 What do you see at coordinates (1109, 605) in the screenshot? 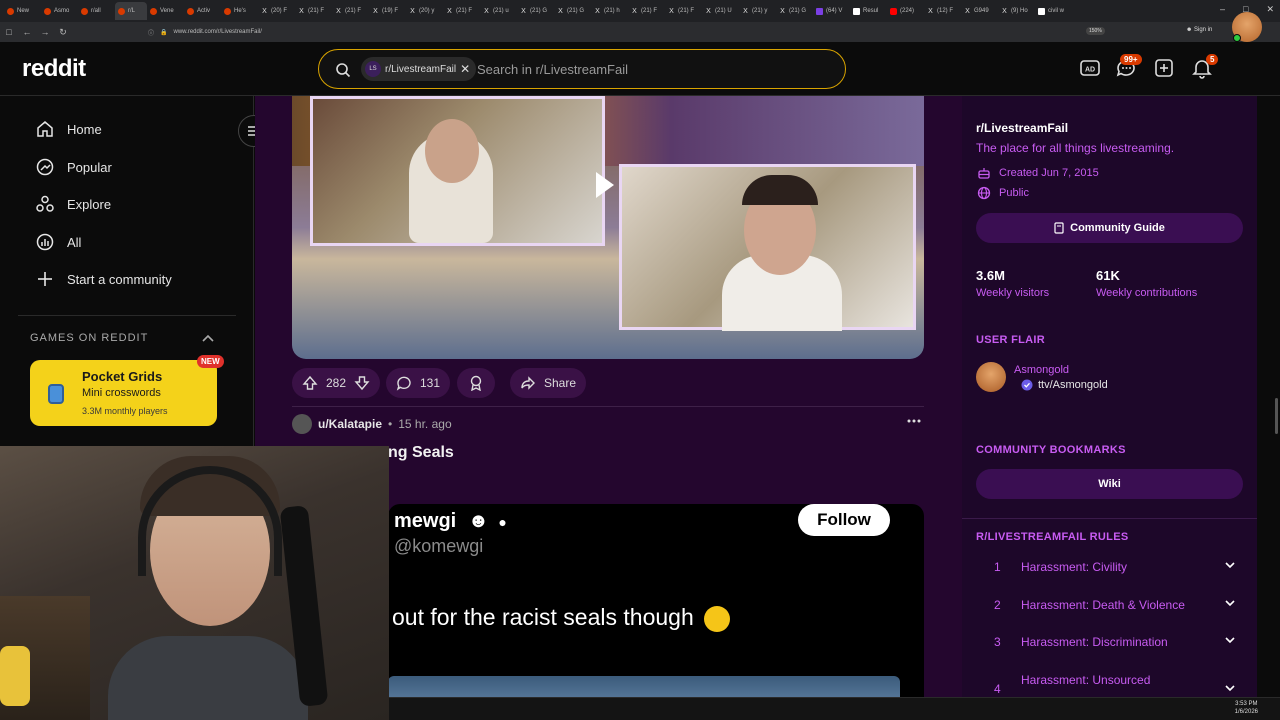
I see `rule-item-2: 2 Harassment: Death & Violence` at bounding box center [1109, 605].